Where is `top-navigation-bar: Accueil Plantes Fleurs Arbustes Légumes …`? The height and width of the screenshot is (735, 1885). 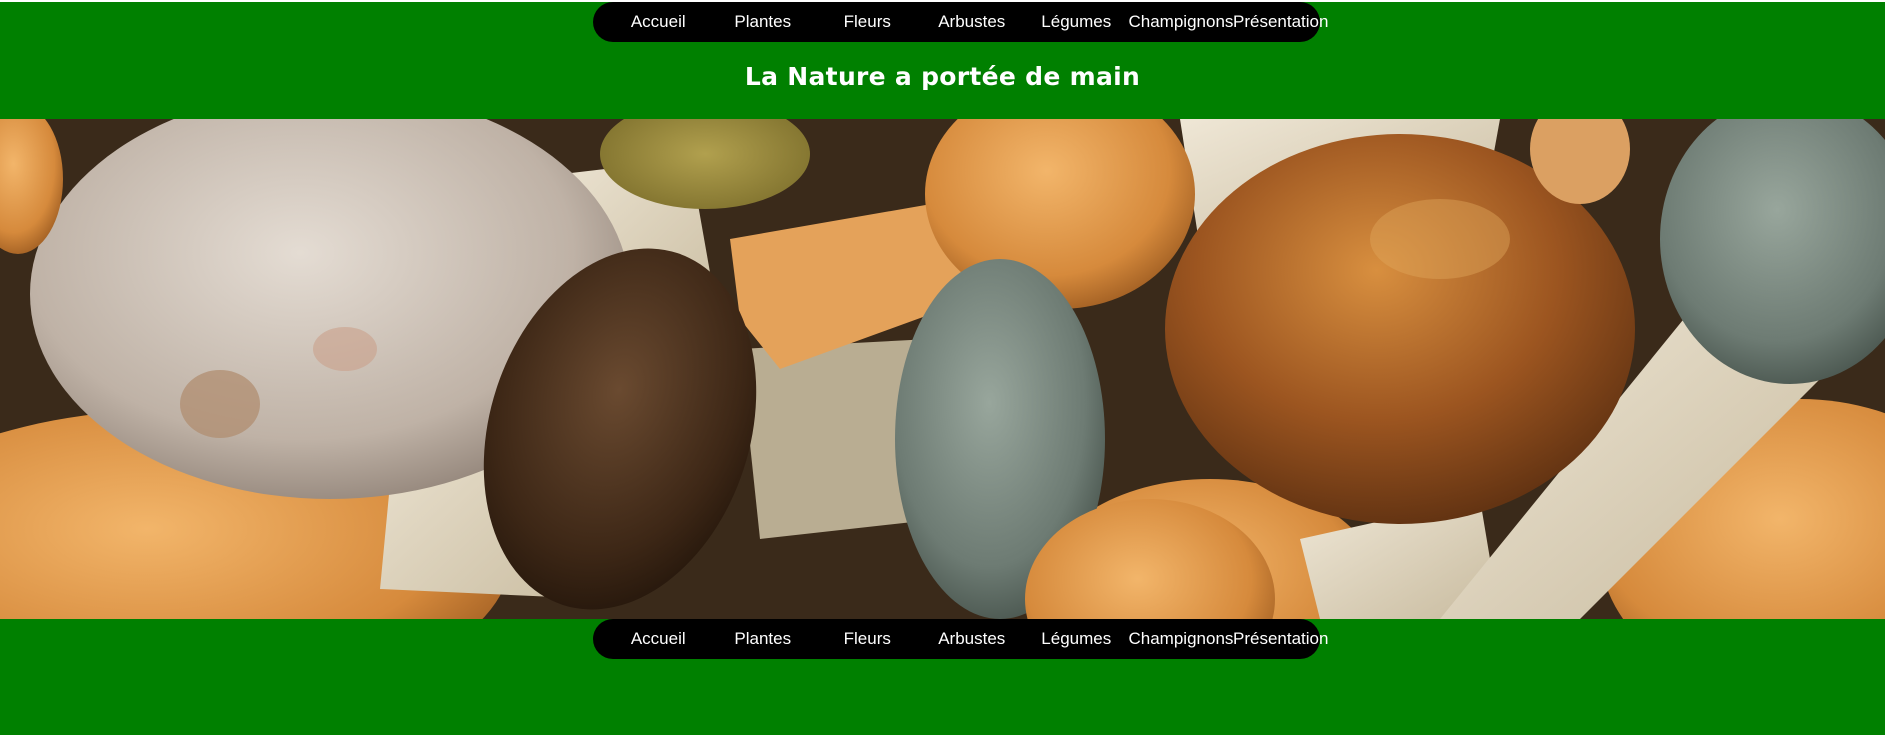
top-navigation-bar: Accueil Plantes Fleurs Arbustes Légumes … is located at coordinates (960, 22).